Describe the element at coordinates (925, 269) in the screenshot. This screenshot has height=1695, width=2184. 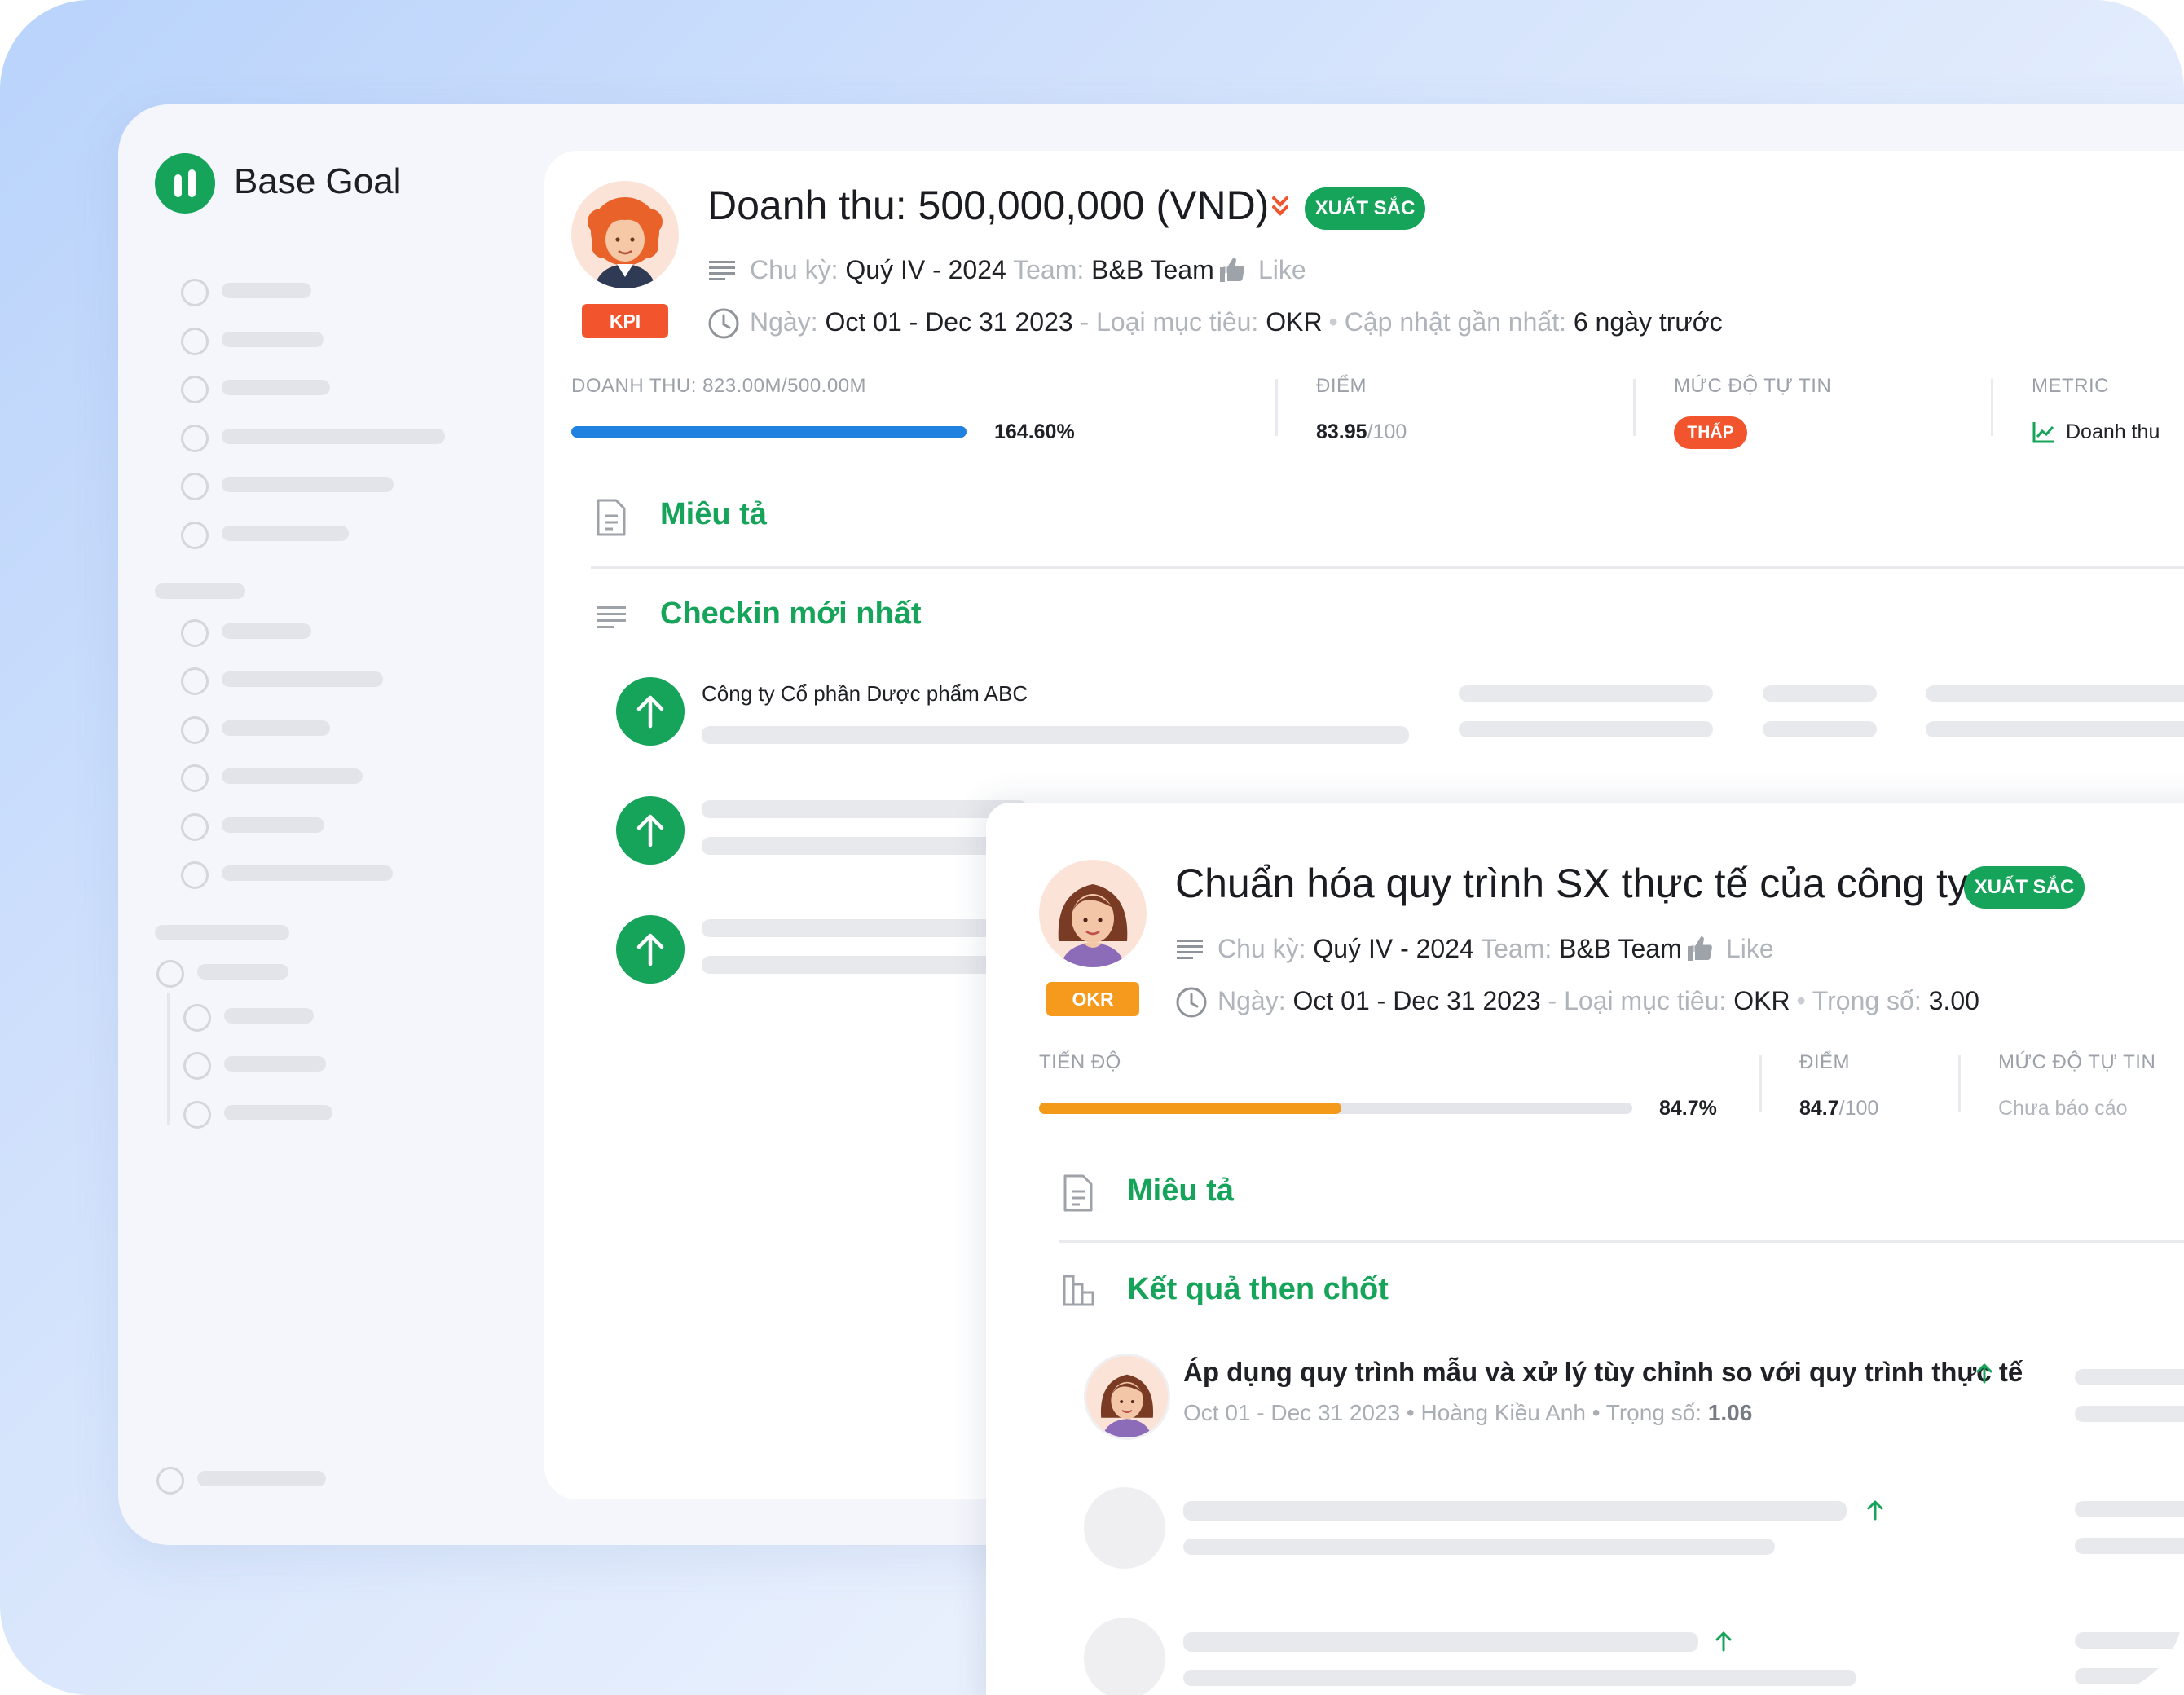
I see `cycle-value: Quý IV - 2024` at that location.